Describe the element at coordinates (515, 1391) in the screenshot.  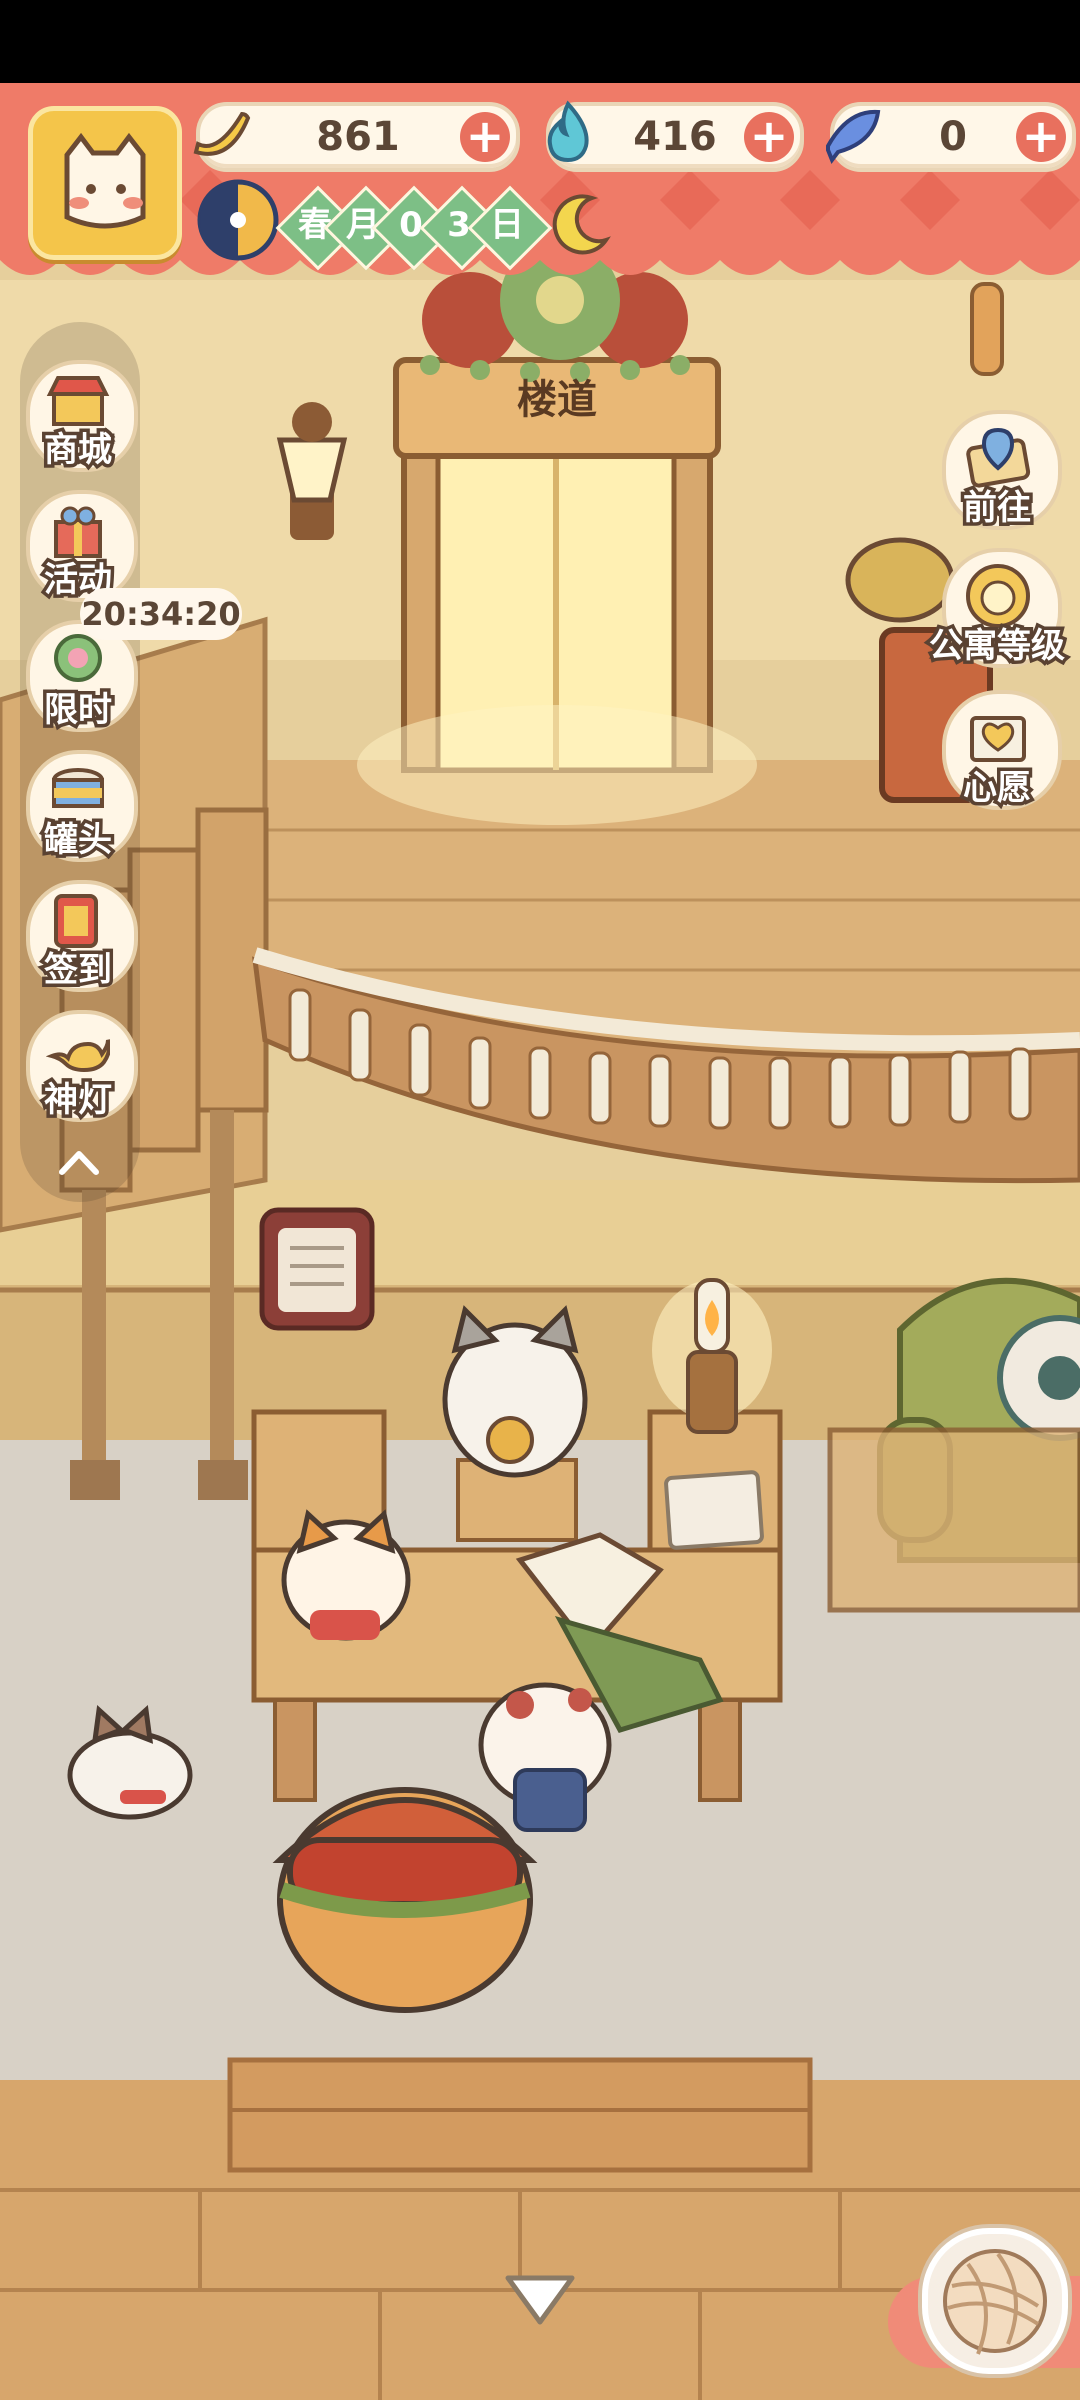
I see `cat-sleeping-on-stool` at that location.